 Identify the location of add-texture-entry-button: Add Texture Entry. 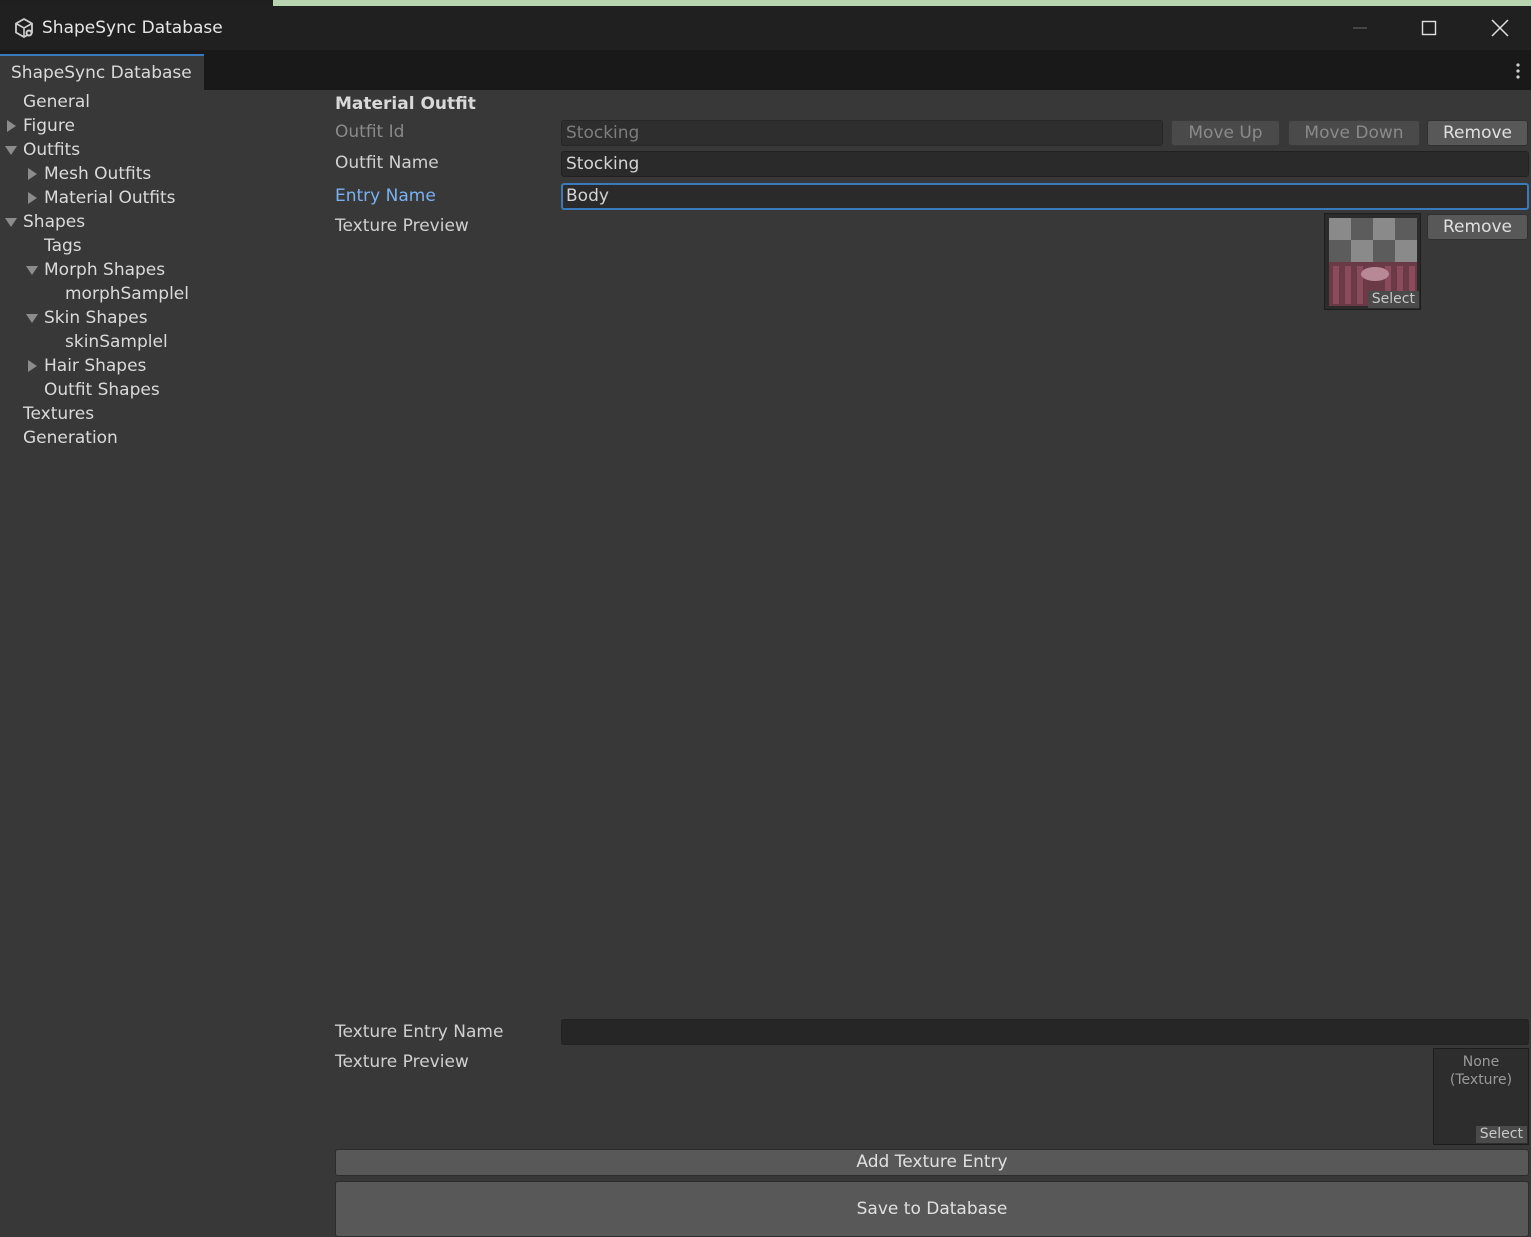
(932, 1162).